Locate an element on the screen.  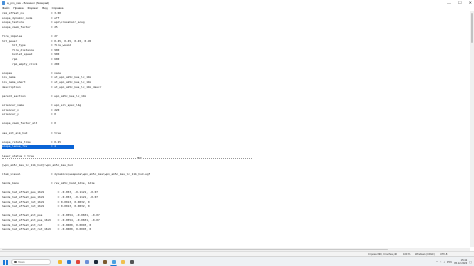
vertical-scroll-thumb is located at coordinates (472, 28).